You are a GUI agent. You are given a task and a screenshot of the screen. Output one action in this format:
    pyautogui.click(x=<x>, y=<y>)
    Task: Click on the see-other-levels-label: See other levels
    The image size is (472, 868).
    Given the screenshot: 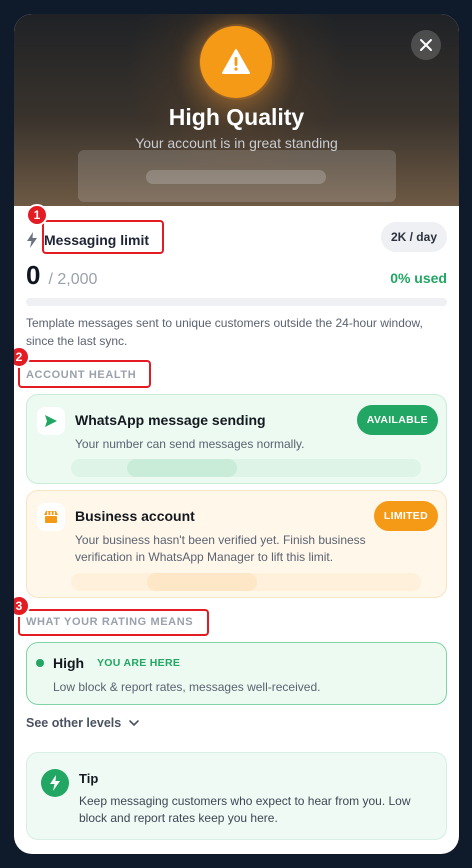 What is the action you would take?
    pyautogui.click(x=74, y=723)
    